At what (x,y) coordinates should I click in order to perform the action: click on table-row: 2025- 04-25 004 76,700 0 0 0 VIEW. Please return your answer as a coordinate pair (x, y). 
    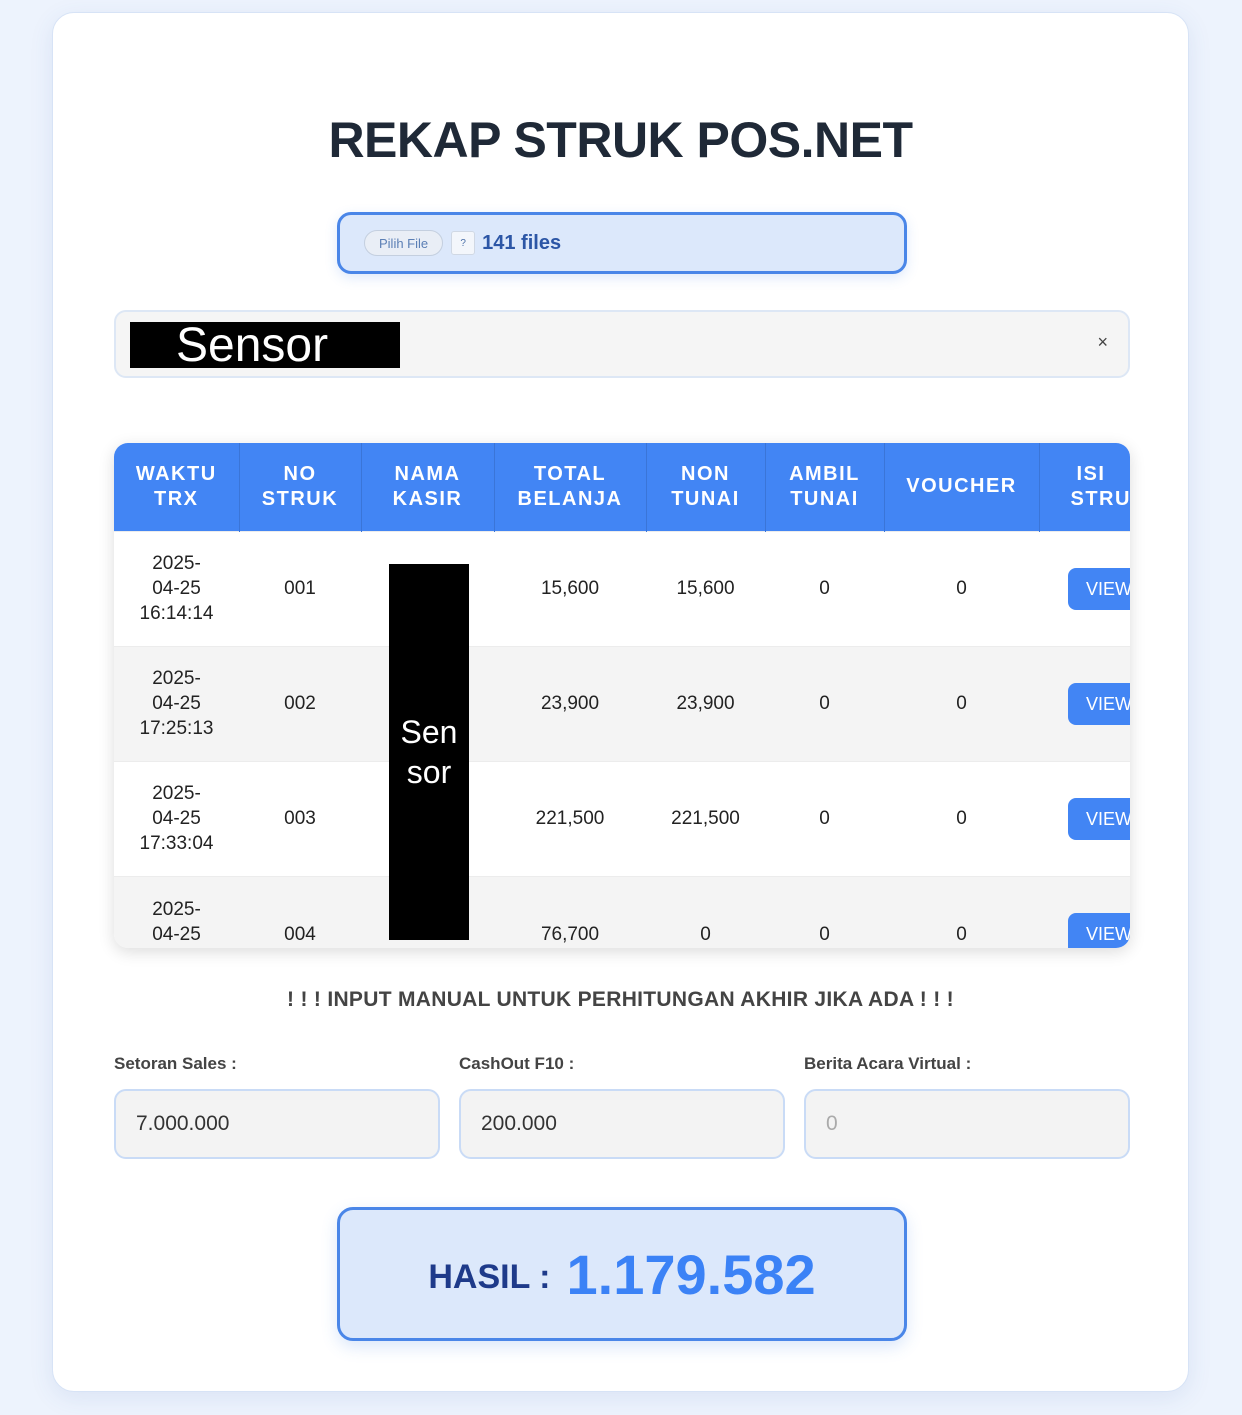
    Looking at the image, I should click on (622, 911).